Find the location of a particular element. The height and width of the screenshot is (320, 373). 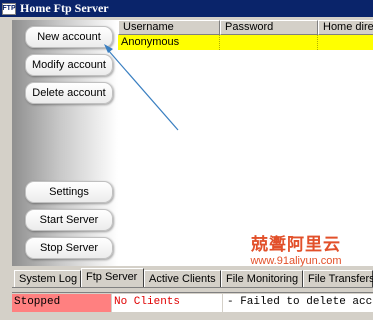

title-bar: FTP Home Ftp Server is located at coordinates (186, 8).